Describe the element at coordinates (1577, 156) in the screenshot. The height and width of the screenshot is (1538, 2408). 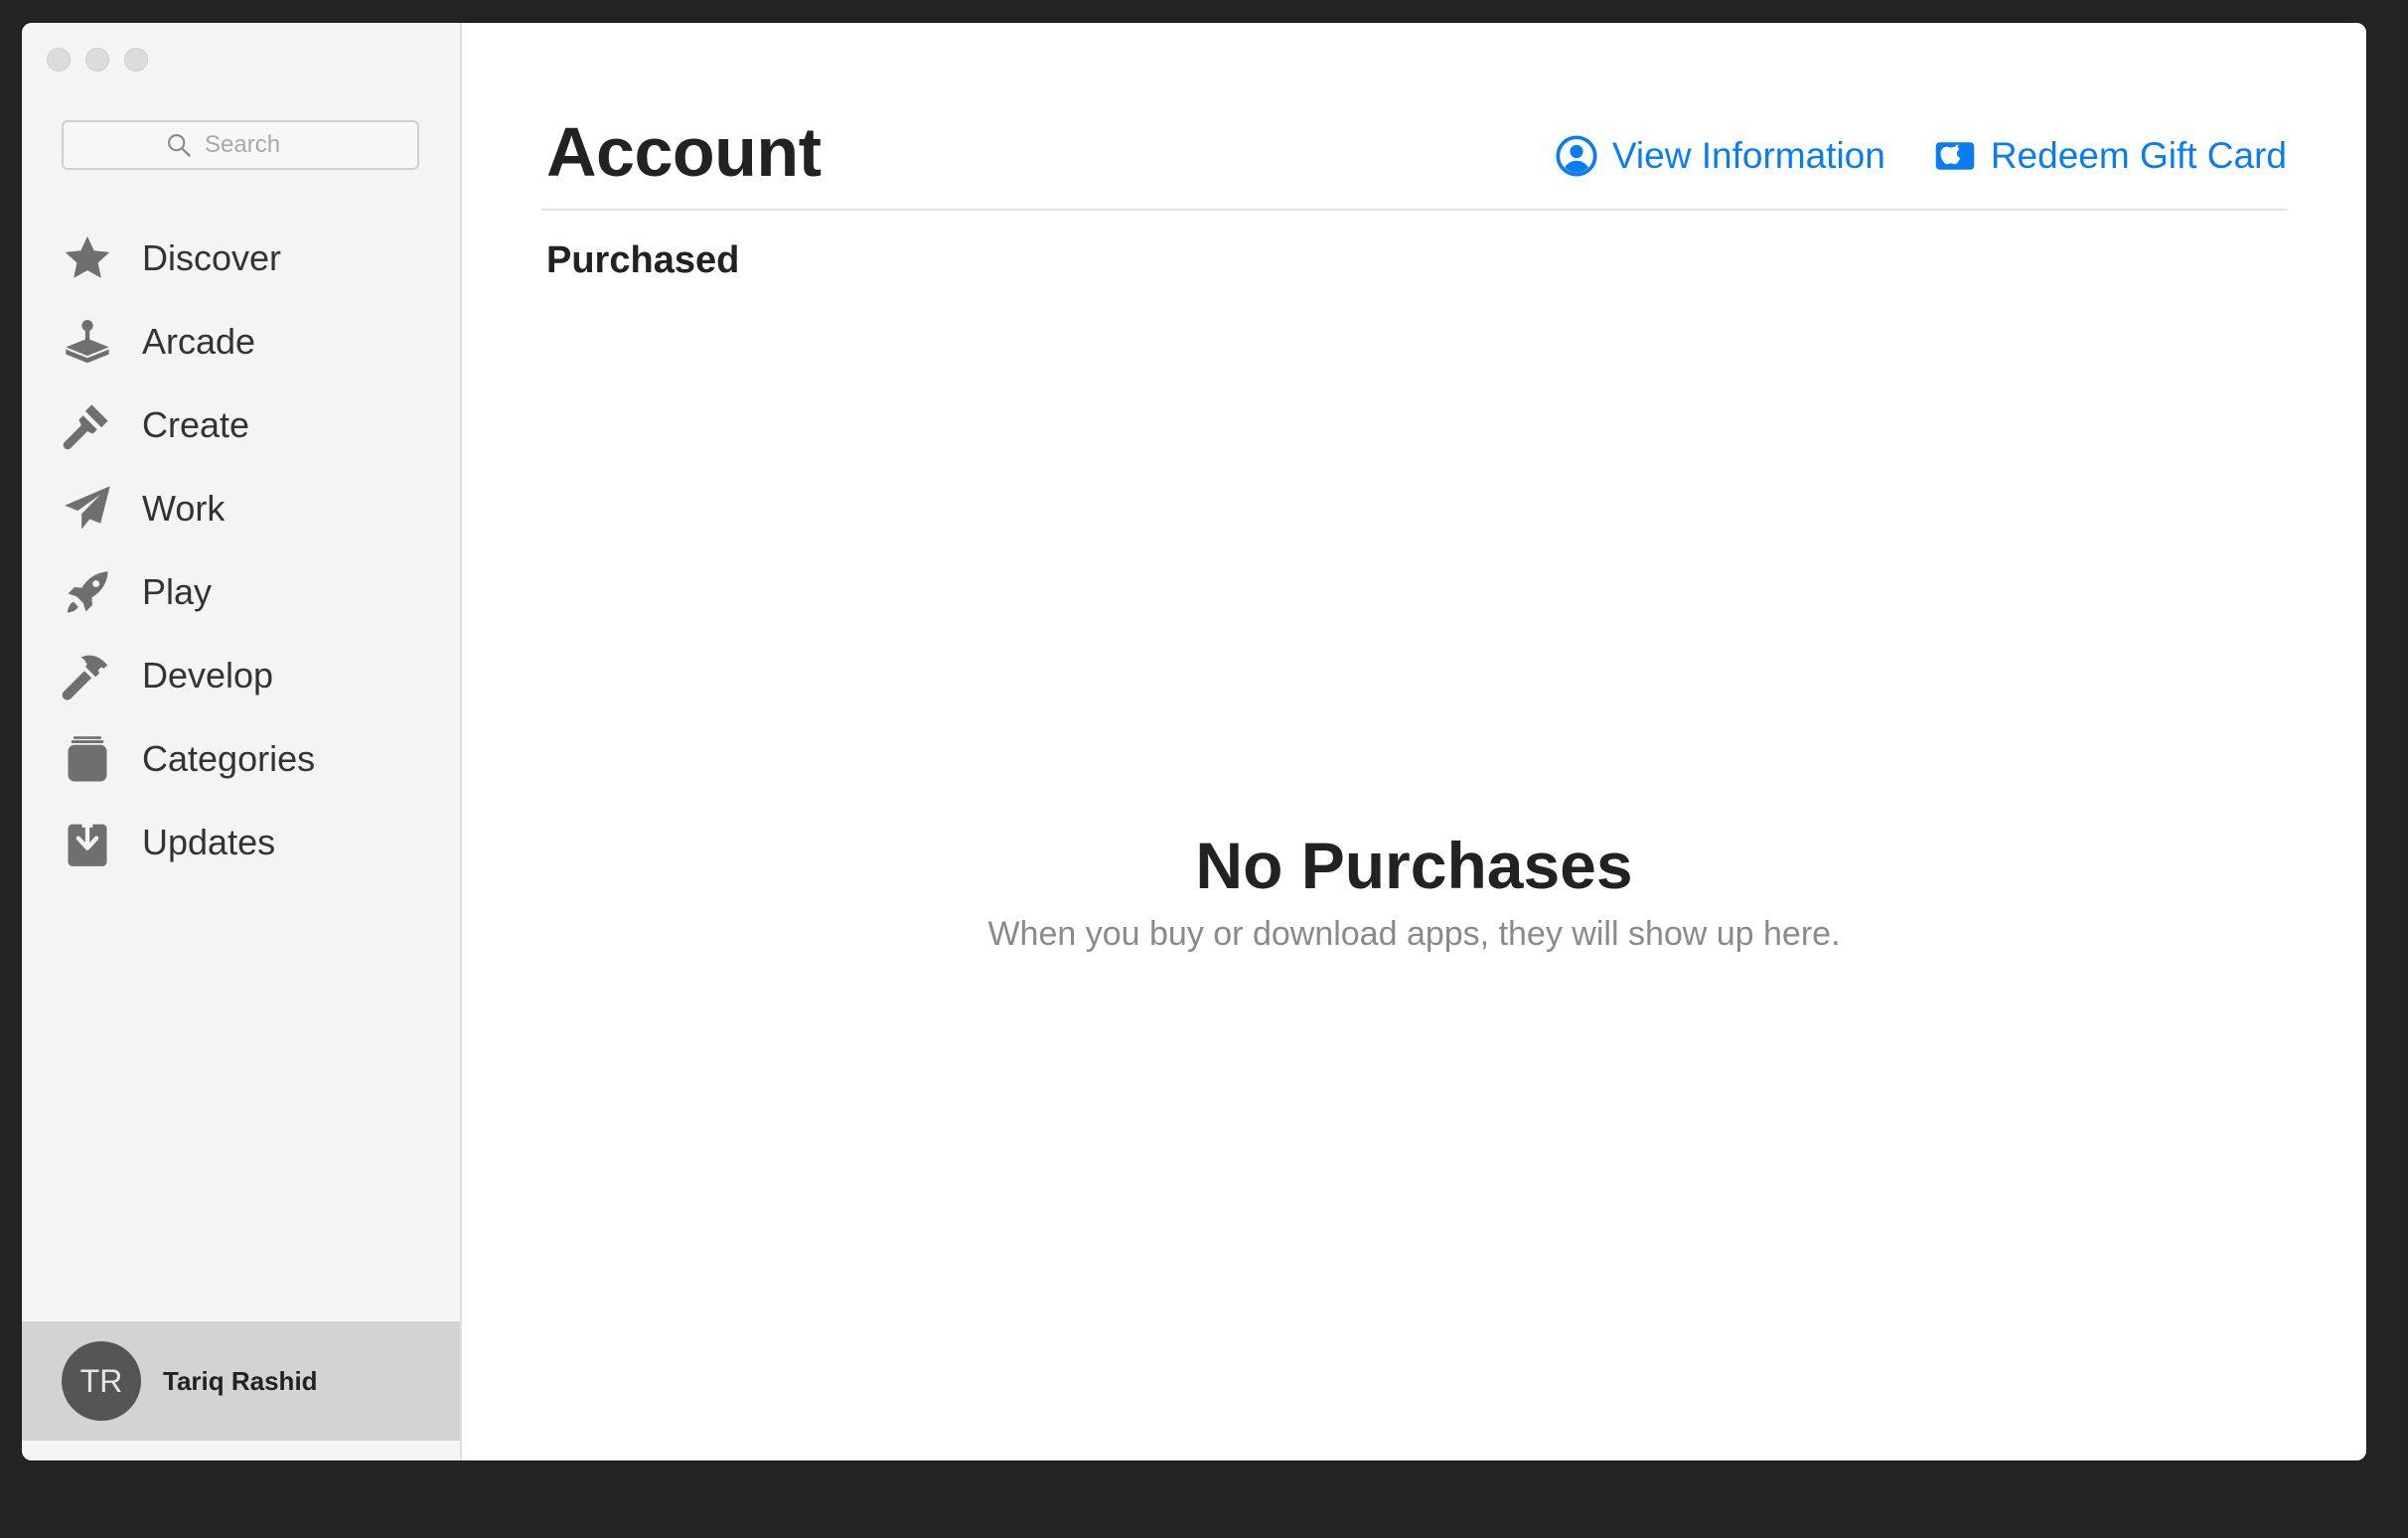
I see `person-circle-icon` at that location.